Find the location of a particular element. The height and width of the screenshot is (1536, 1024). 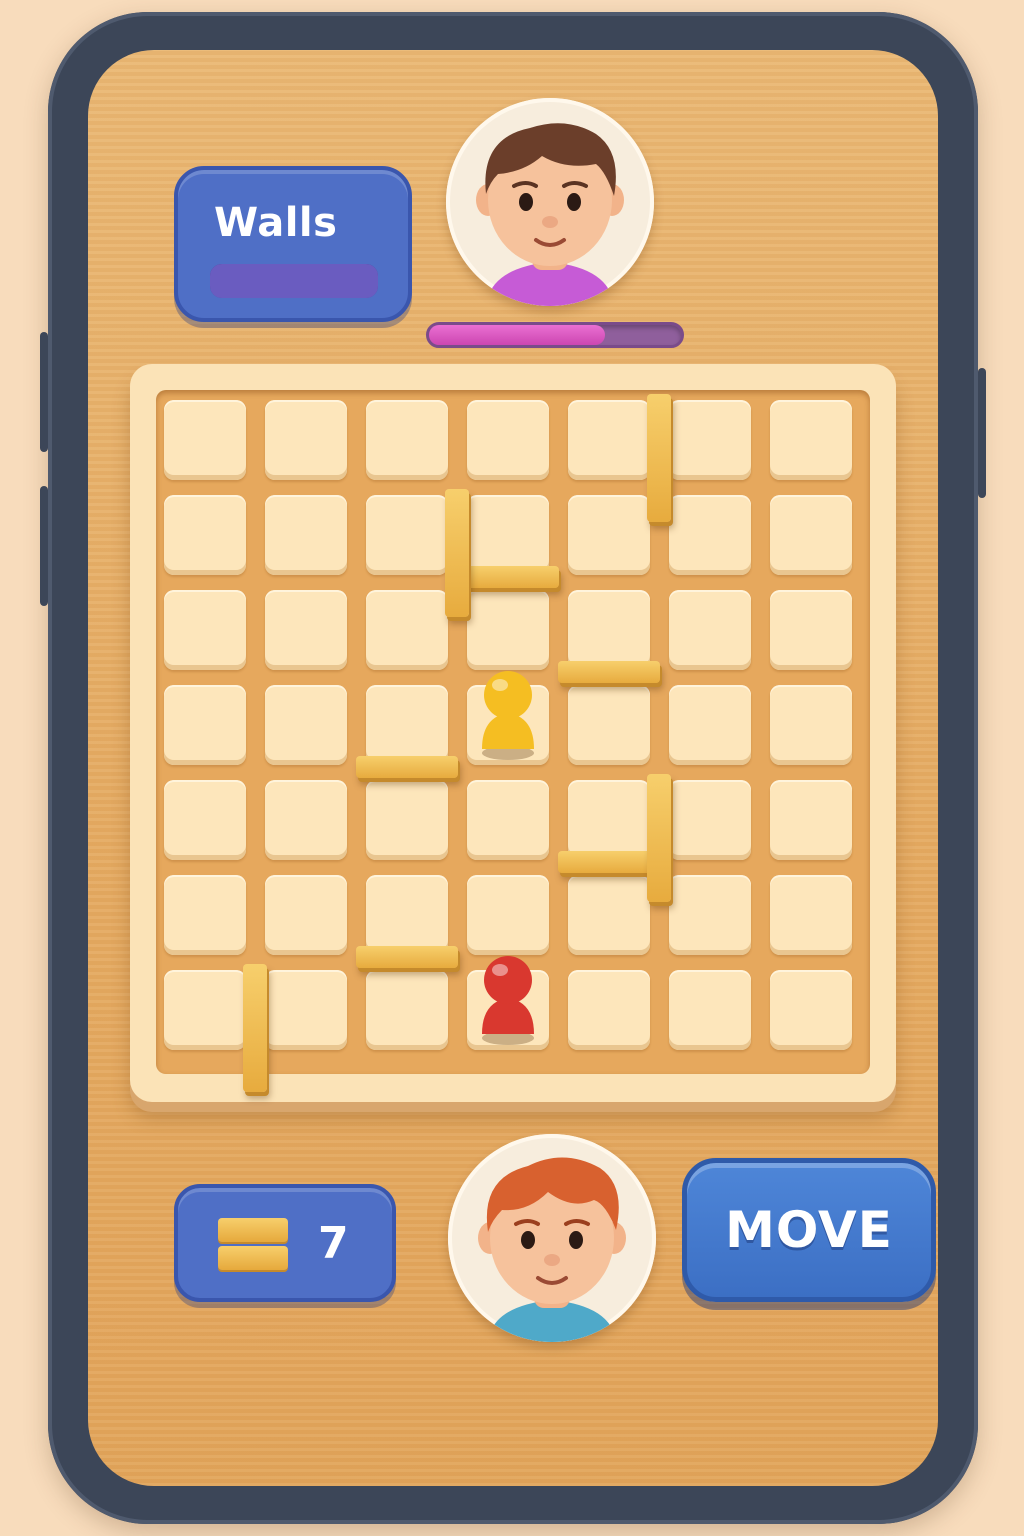

move-button: MOVE is located at coordinates (809, 1230).